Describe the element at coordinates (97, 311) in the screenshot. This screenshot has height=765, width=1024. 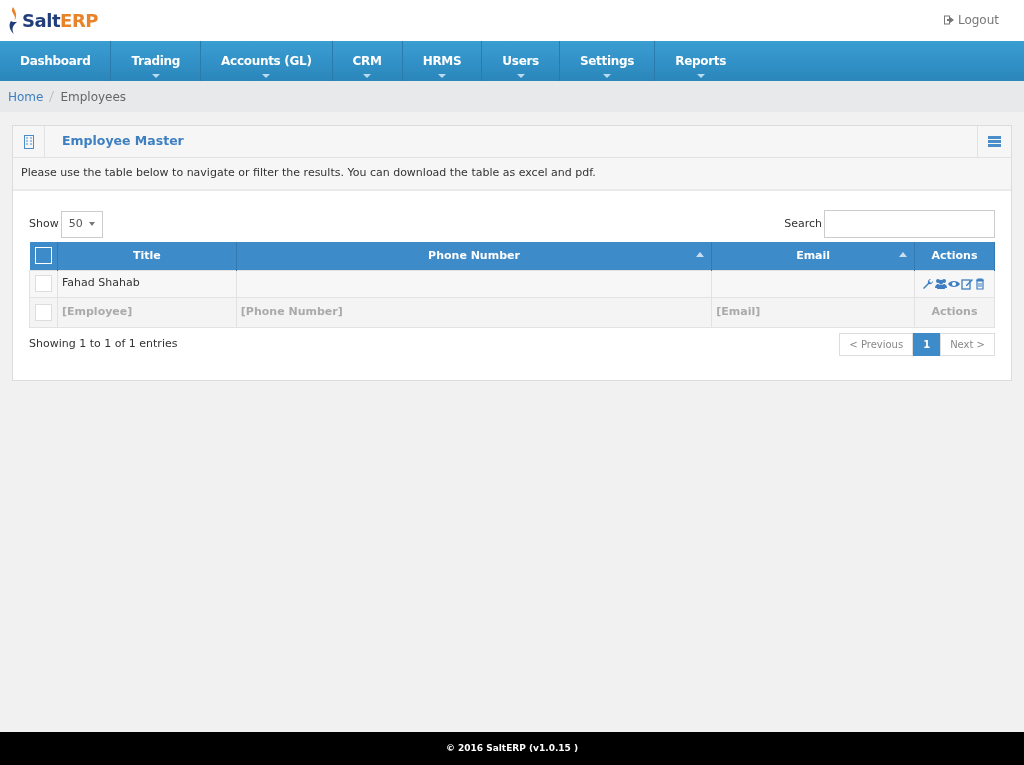
I see `filter-placeholder: [Employee]` at that location.